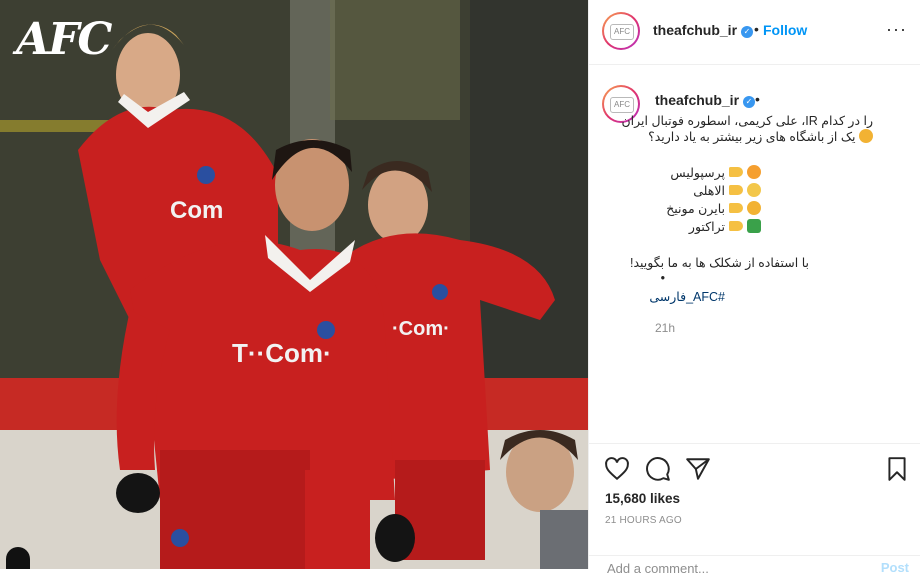 This screenshot has height=577, width=920. What do you see at coordinates (642, 498) in the screenshot?
I see `likes-count: 15,680 likes` at bounding box center [642, 498].